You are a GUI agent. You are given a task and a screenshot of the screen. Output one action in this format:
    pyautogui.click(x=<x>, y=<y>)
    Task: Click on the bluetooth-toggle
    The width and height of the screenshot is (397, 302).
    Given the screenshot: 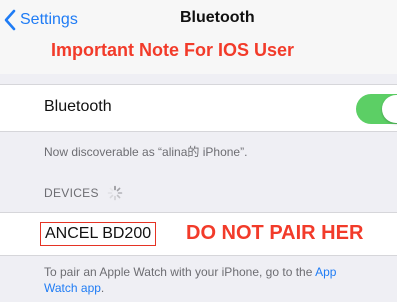 What is the action you would take?
    pyautogui.click(x=376, y=109)
    